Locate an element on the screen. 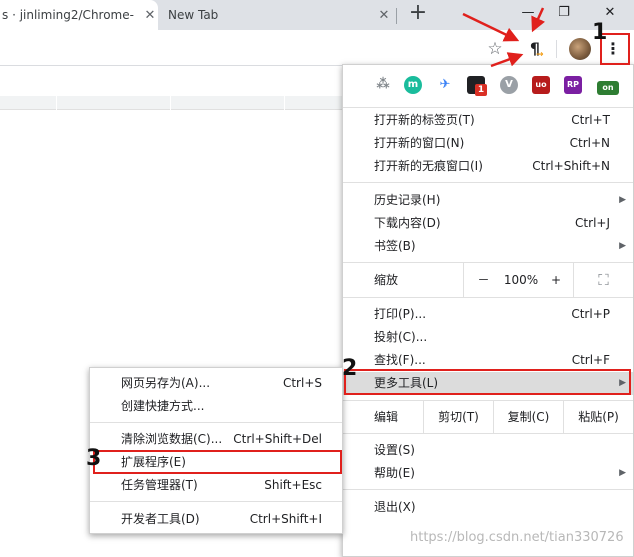  fullscreen-icon: ⛶ is located at coordinates (603, 280).